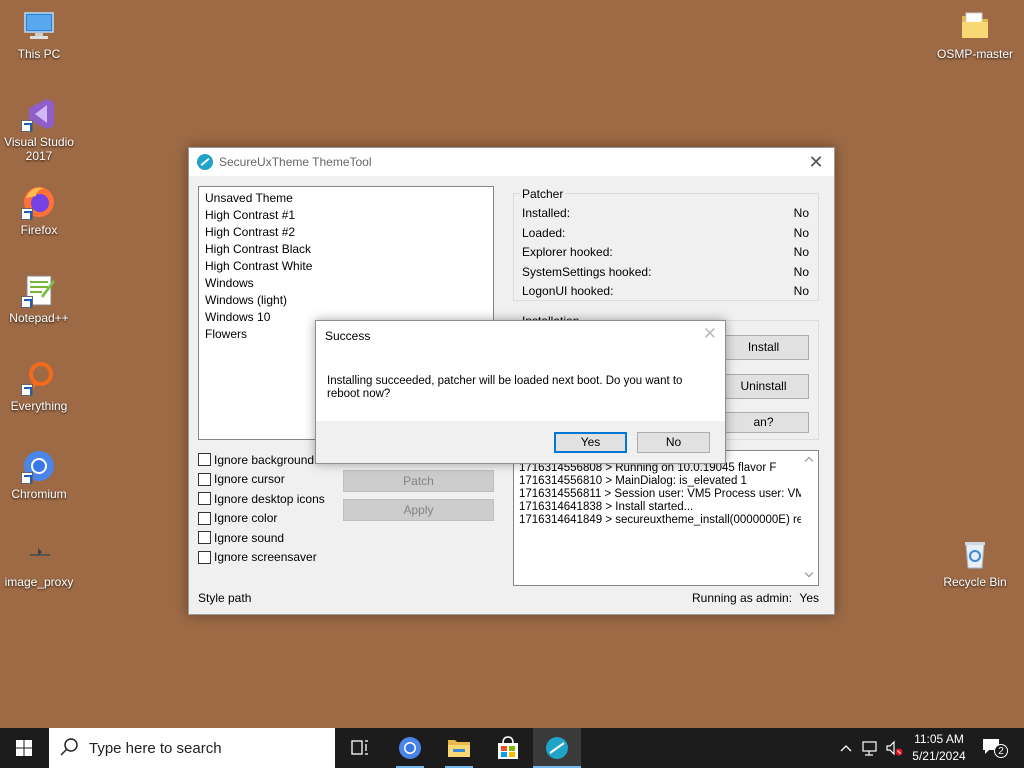 This screenshot has height=768, width=1024. Describe the element at coordinates (346, 249) in the screenshot. I see `list-item: High Contrast Black` at that location.